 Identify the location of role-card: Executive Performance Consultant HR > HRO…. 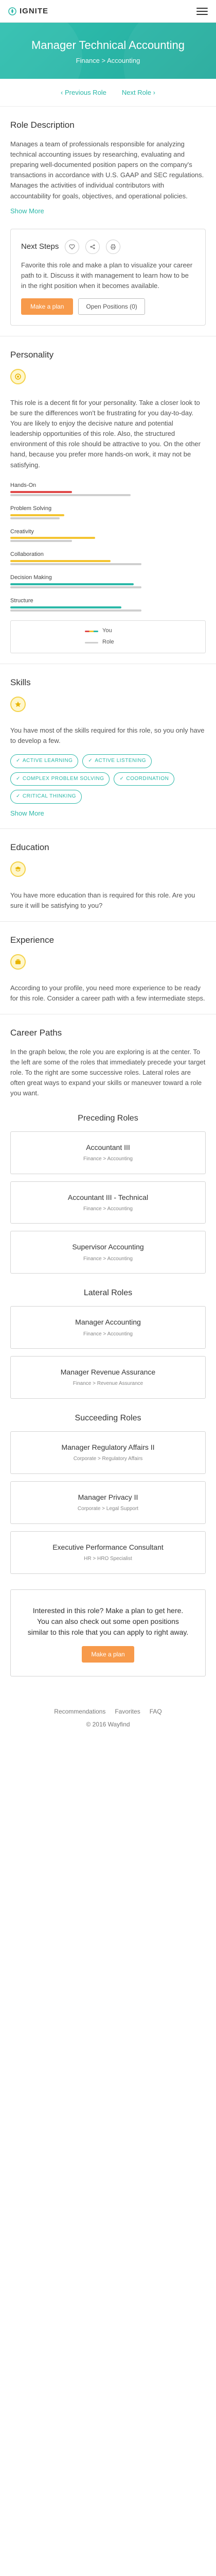
(108, 1552).